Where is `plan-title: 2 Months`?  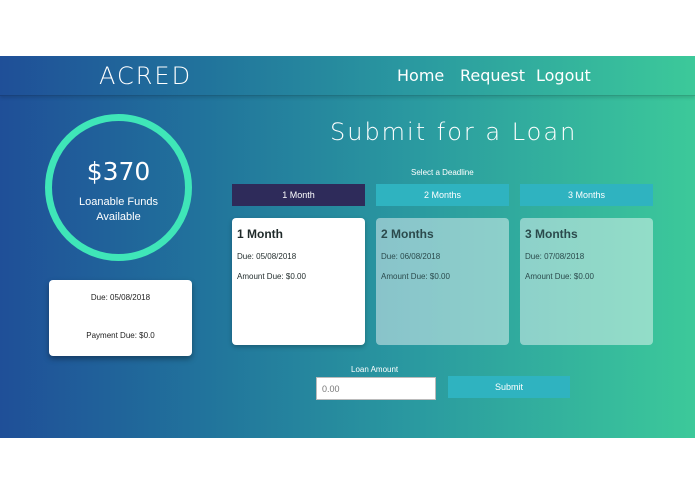 plan-title: 2 Months is located at coordinates (407, 234).